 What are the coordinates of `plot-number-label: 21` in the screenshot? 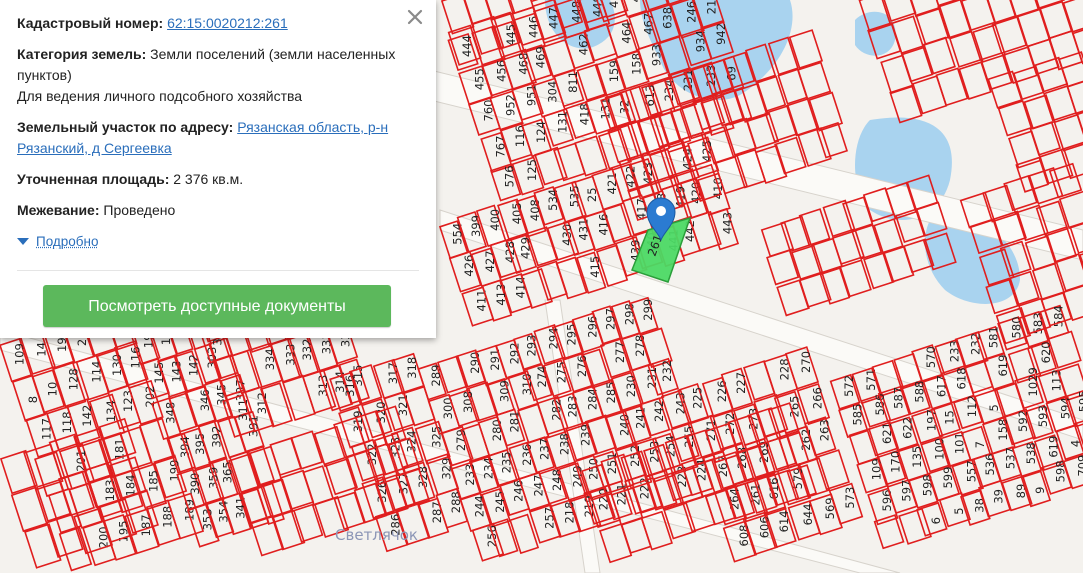 It's located at (712, 7).